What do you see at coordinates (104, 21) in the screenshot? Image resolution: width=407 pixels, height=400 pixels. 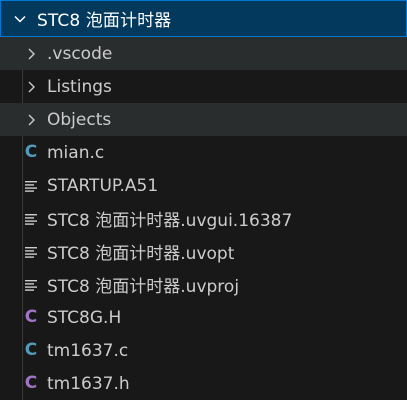 I see `folder-name: STC8 泡面计时器` at bounding box center [104, 21].